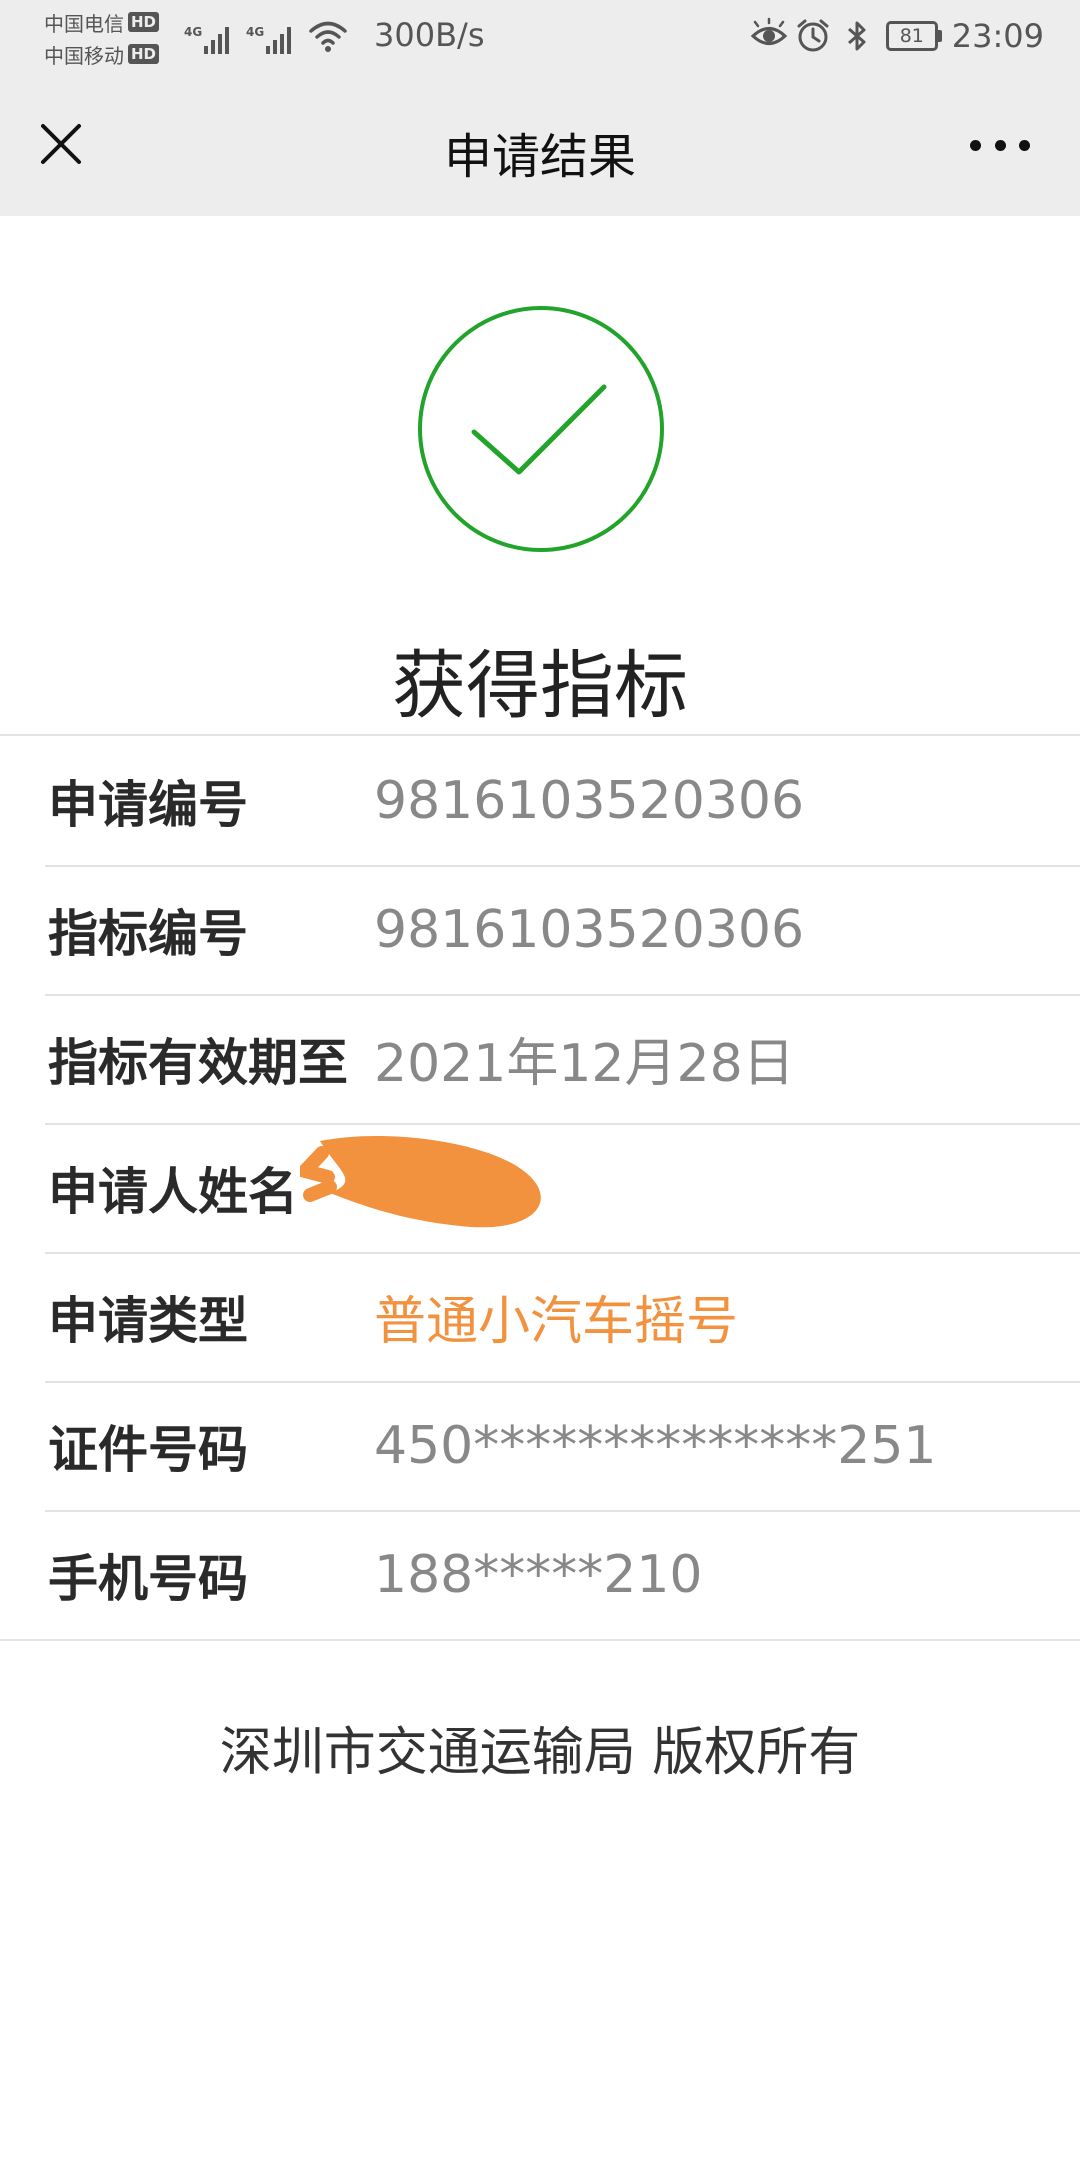 The image size is (1080, 2160). Describe the element at coordinates (255, 32) in the screenshot. I see `network-tag-2: 4G` at that location.